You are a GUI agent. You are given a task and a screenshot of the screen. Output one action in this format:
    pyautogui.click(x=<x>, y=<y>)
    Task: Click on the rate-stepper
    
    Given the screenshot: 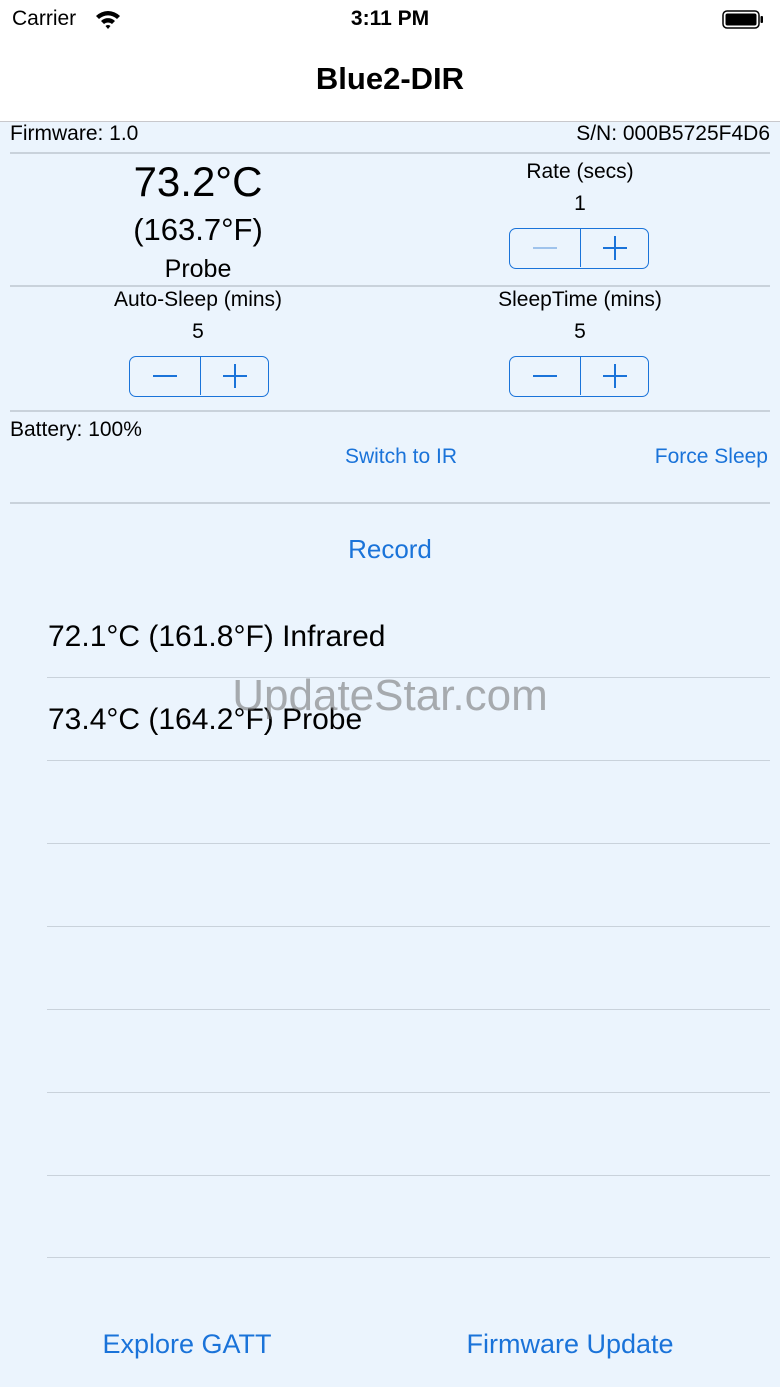 What is the action you would take?
    pyautogui.click(x=579, y=248)
    